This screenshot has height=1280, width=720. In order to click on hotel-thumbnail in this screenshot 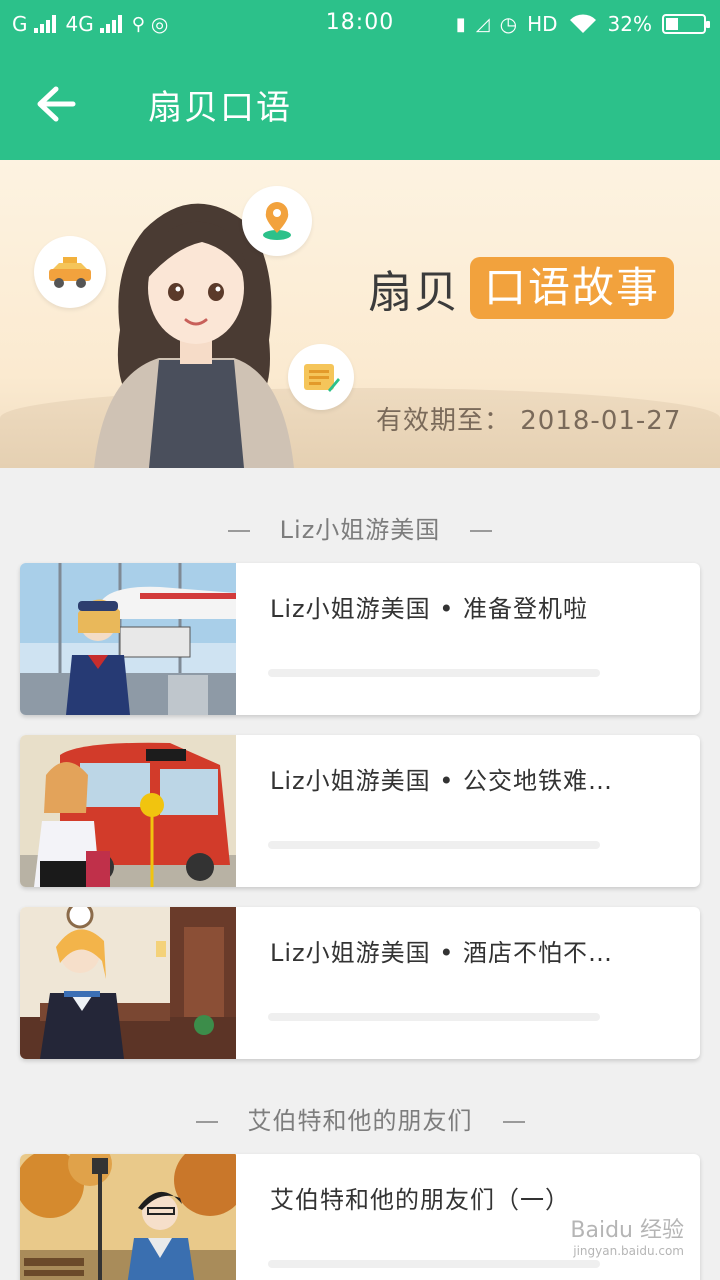, I will do `click(128, 983)`.